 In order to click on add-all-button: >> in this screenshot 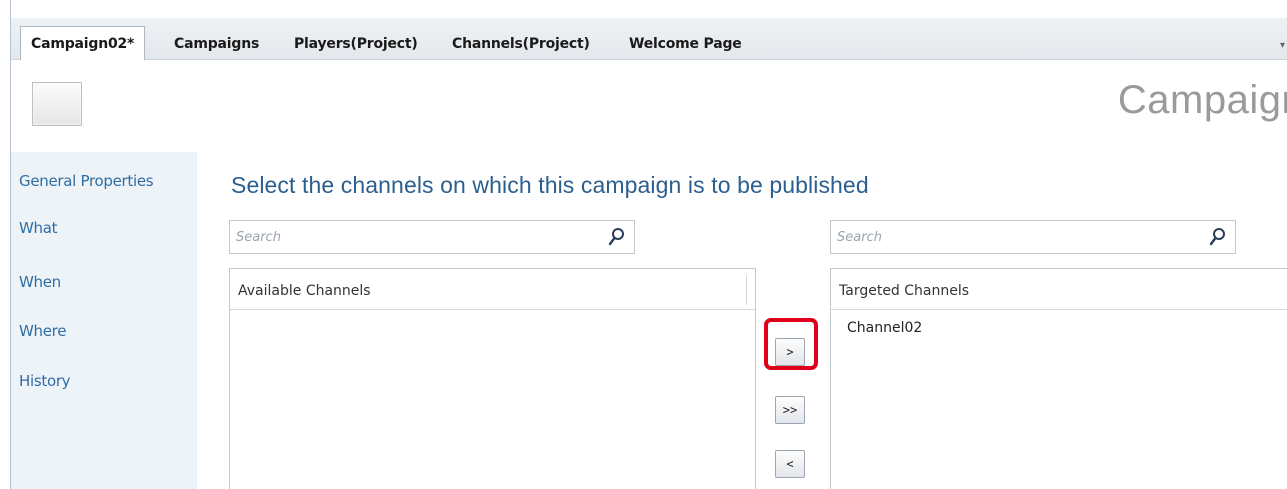, I will do `click(790, 410)`.